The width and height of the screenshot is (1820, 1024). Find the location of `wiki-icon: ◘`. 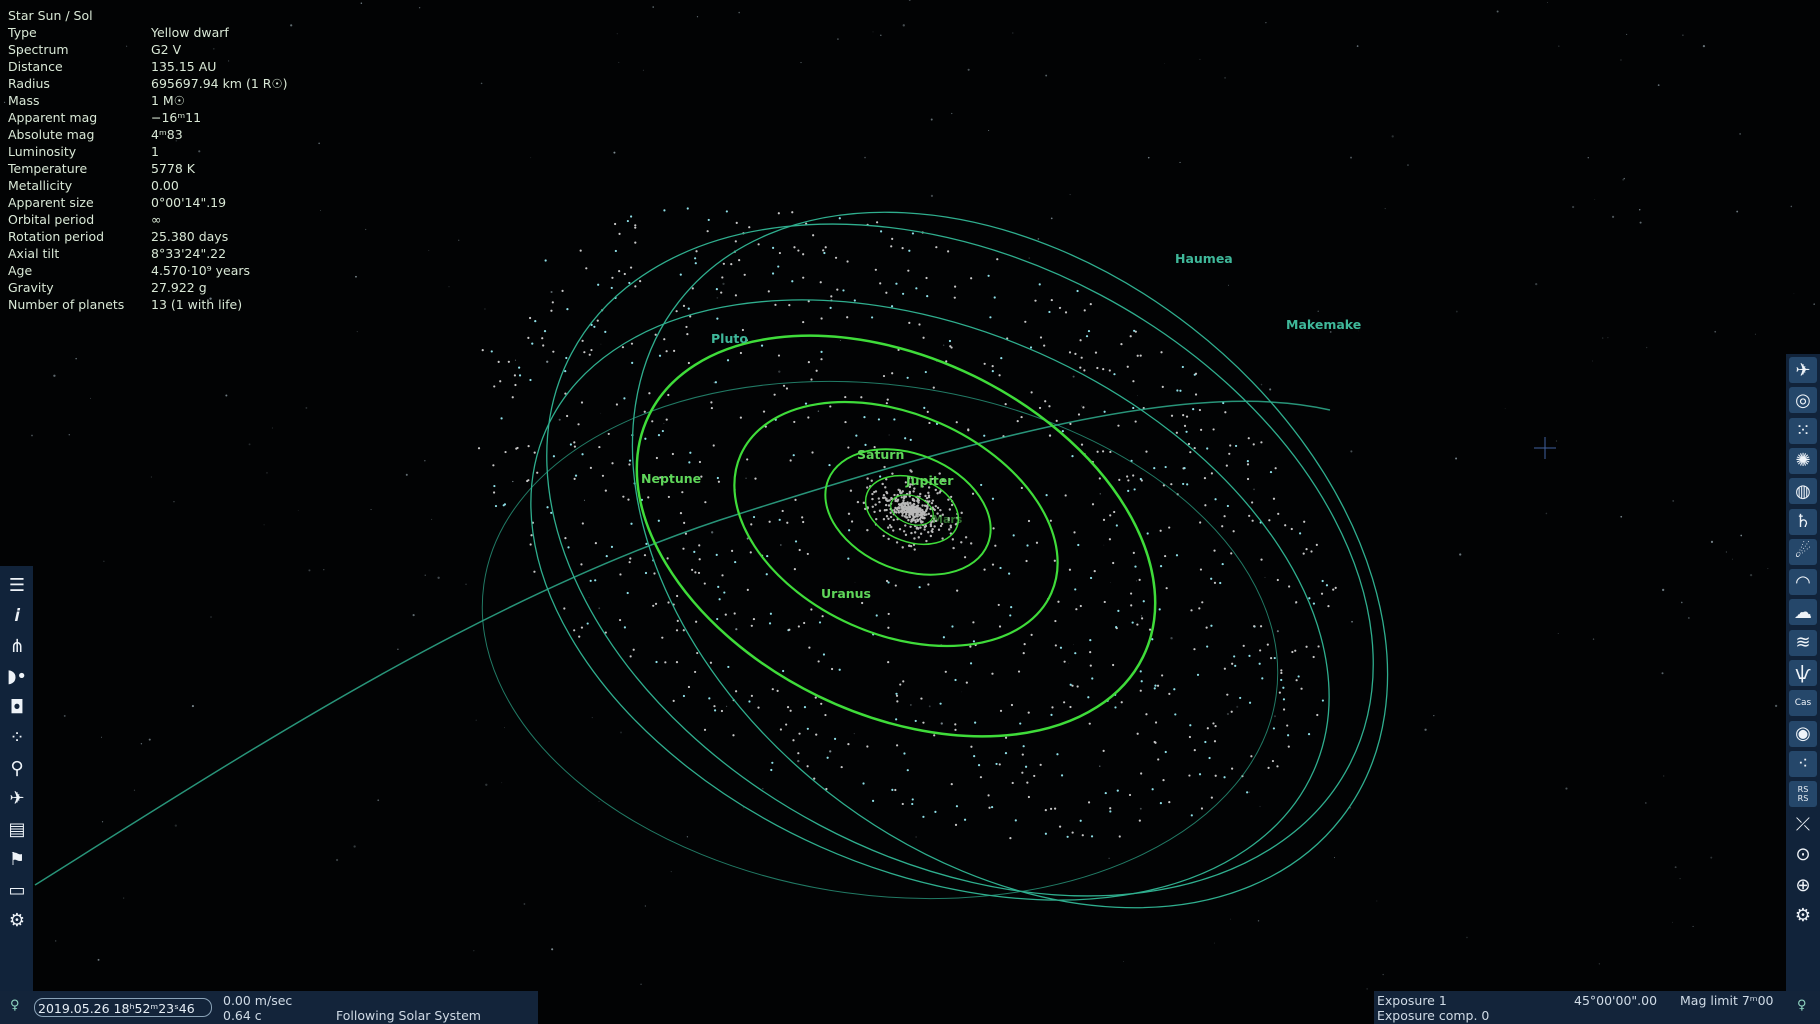

wiki-icon: ◘ is located at coordinates (17, 707).